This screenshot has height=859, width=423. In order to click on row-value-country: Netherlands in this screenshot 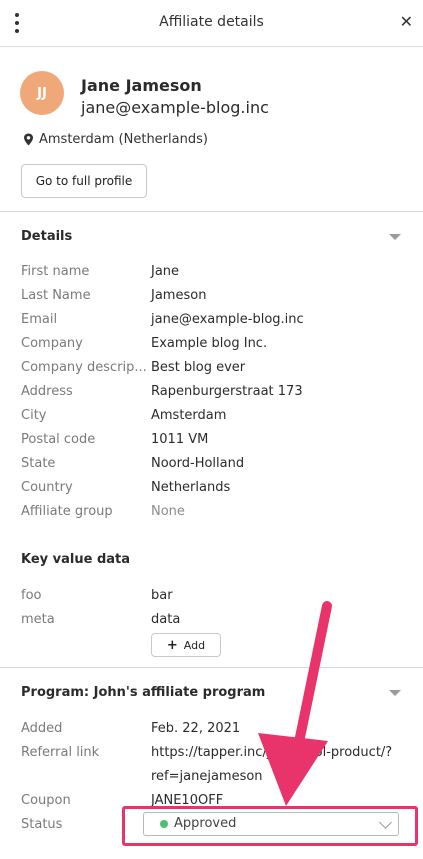, I will do `click(191, 487)`.